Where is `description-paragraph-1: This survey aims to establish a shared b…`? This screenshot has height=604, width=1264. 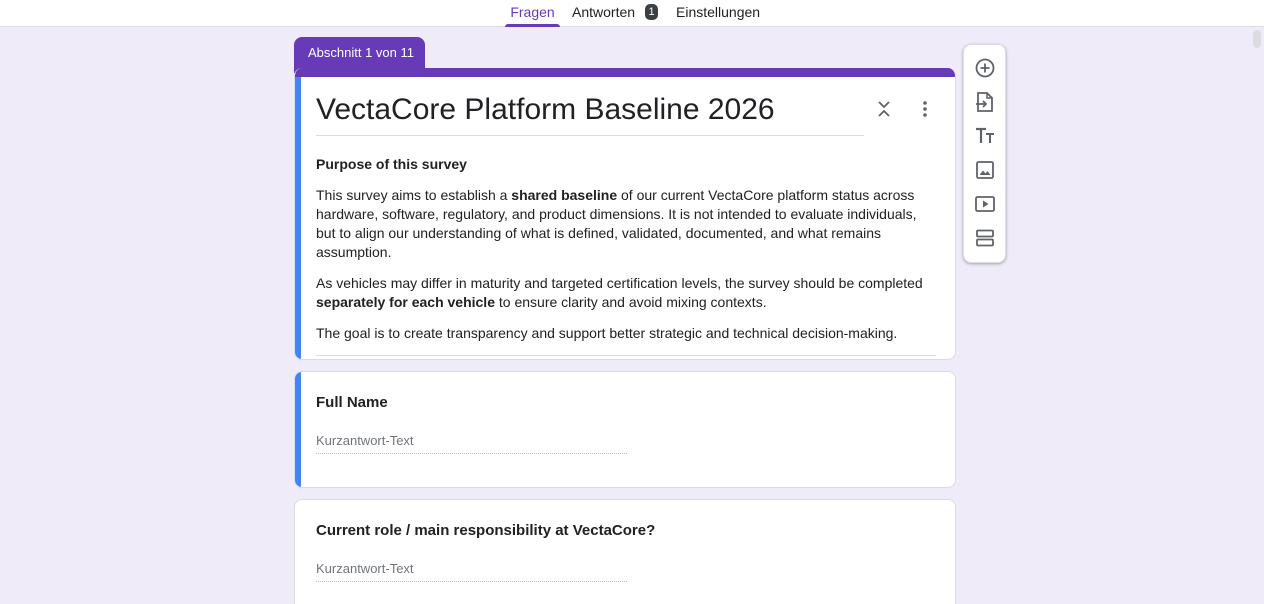
description-paragraph-1: This survey aims to establish a shared b… is located at coordinates (616, 223).